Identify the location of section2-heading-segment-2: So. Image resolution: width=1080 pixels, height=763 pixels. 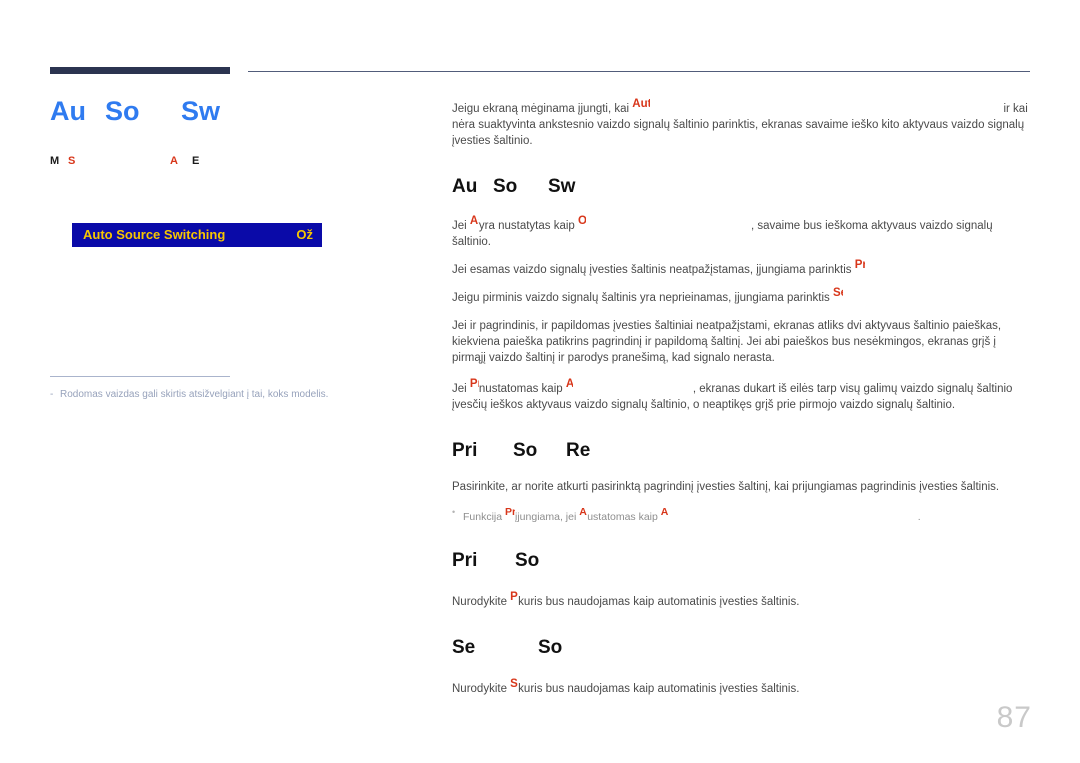
(525, 450).